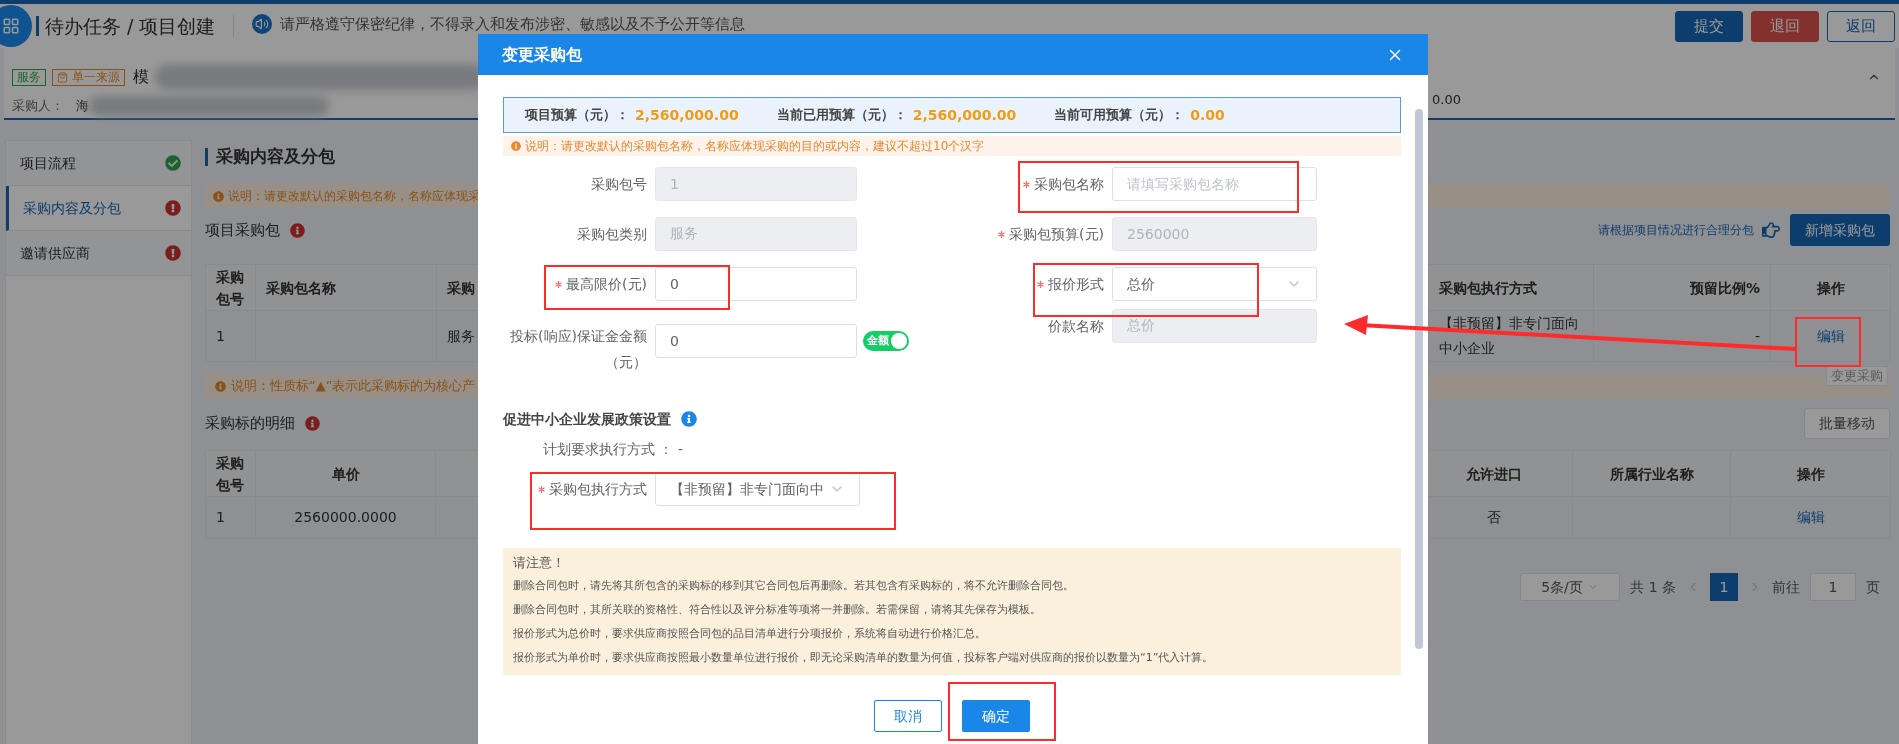 The width and height of the screenshot is (1899, 744). I want to click on action-button: 提交, so click(1709, 26).